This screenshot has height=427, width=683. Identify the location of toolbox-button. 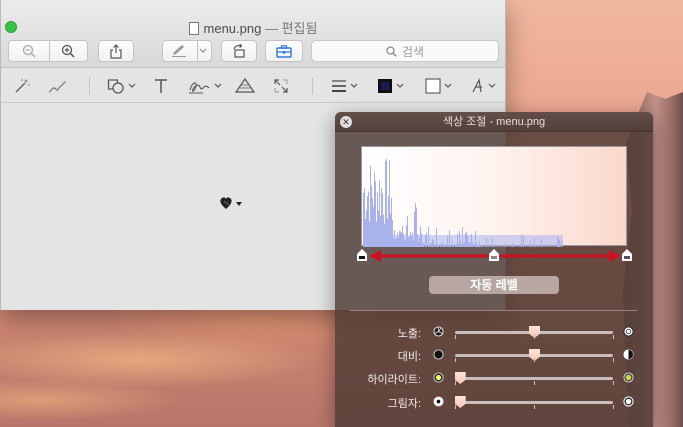
(284, 51).